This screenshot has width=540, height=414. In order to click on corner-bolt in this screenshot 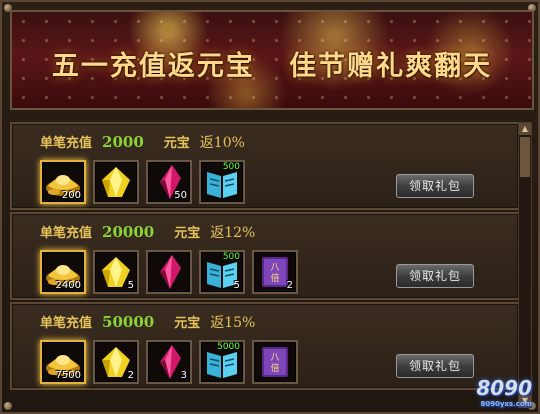, I will do `click(8, 406)`.